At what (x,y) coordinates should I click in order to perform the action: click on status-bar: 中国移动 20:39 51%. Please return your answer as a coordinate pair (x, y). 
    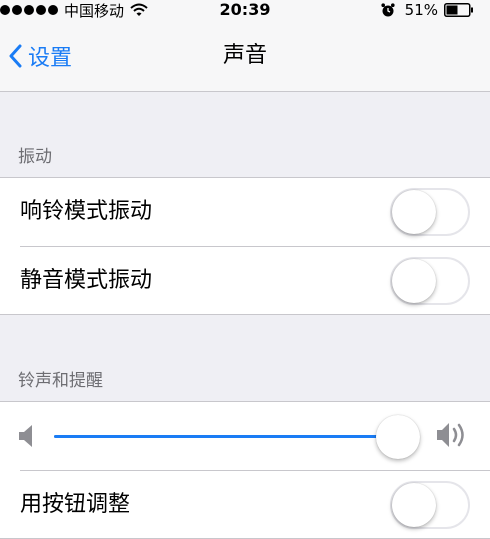
    Looking at the image, I should click on (245, 10).